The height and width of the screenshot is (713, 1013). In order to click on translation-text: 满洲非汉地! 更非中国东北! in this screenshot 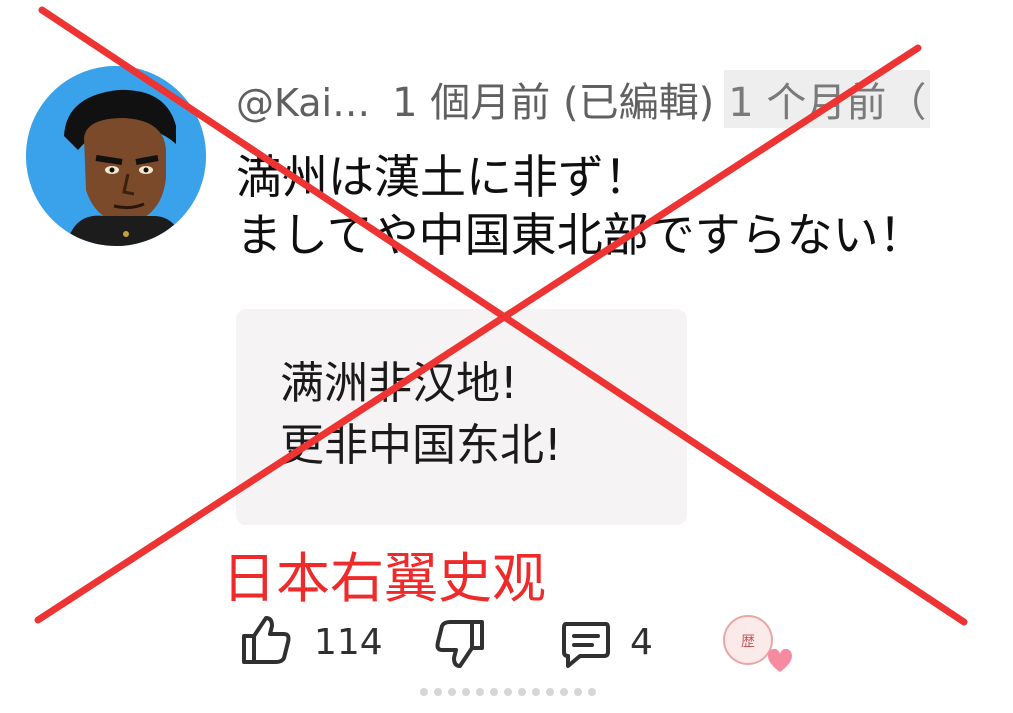, I will do `click(421, 415)`.